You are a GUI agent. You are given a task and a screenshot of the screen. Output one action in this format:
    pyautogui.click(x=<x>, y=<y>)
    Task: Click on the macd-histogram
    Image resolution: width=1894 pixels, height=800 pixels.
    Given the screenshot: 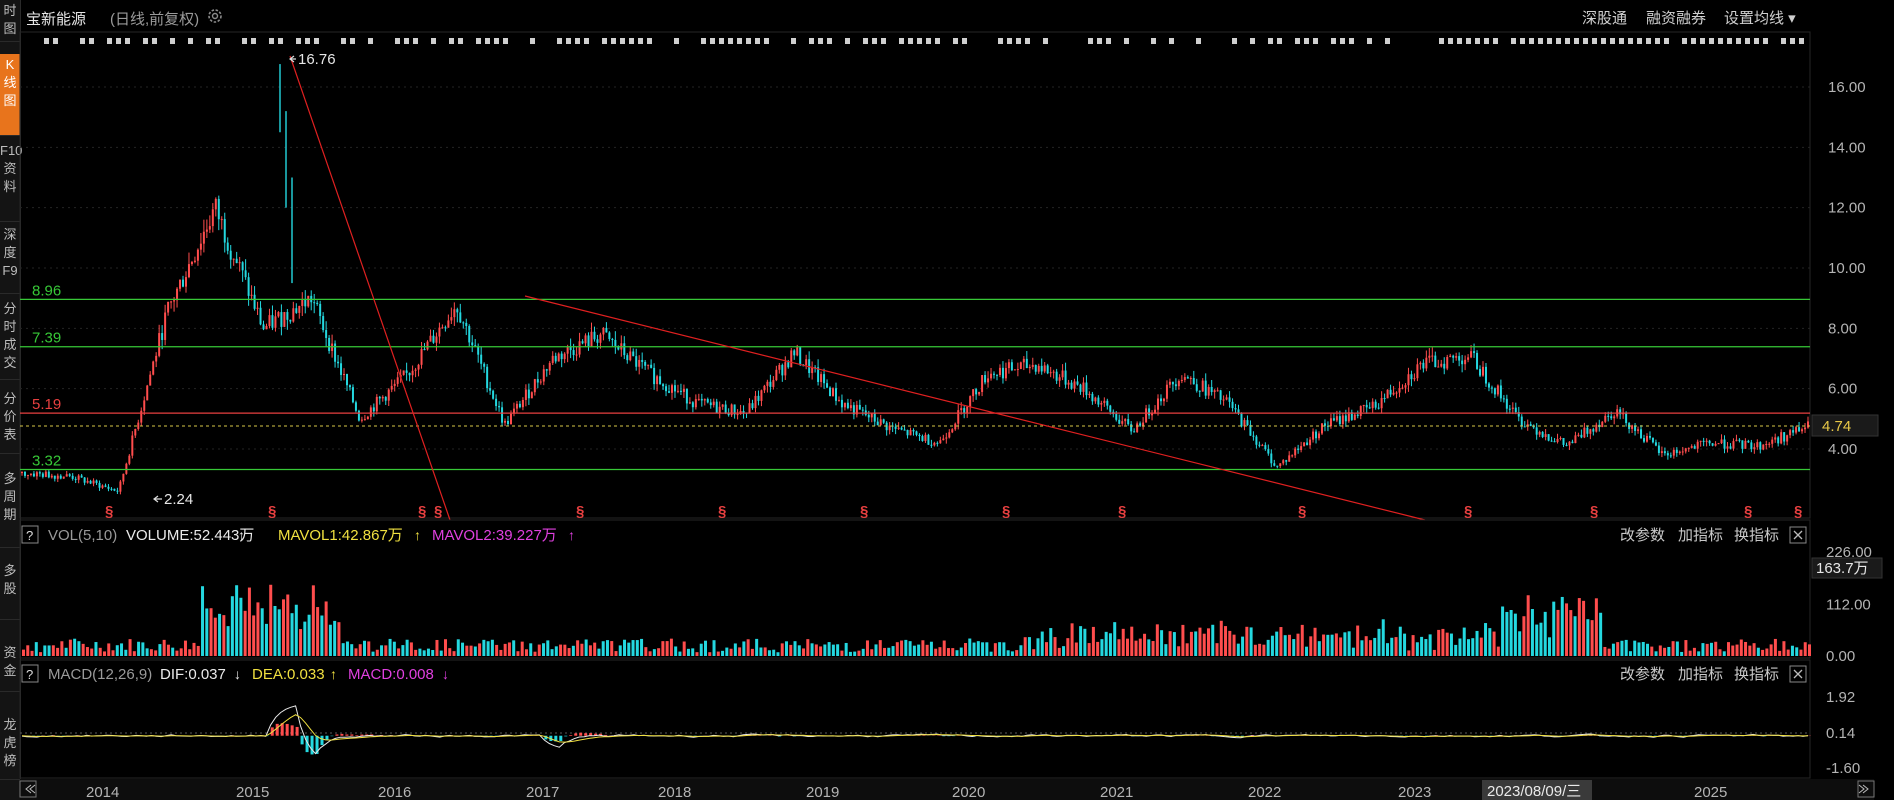 What is the action you would take?
    pyautogui.click(x=916, y=739)
    